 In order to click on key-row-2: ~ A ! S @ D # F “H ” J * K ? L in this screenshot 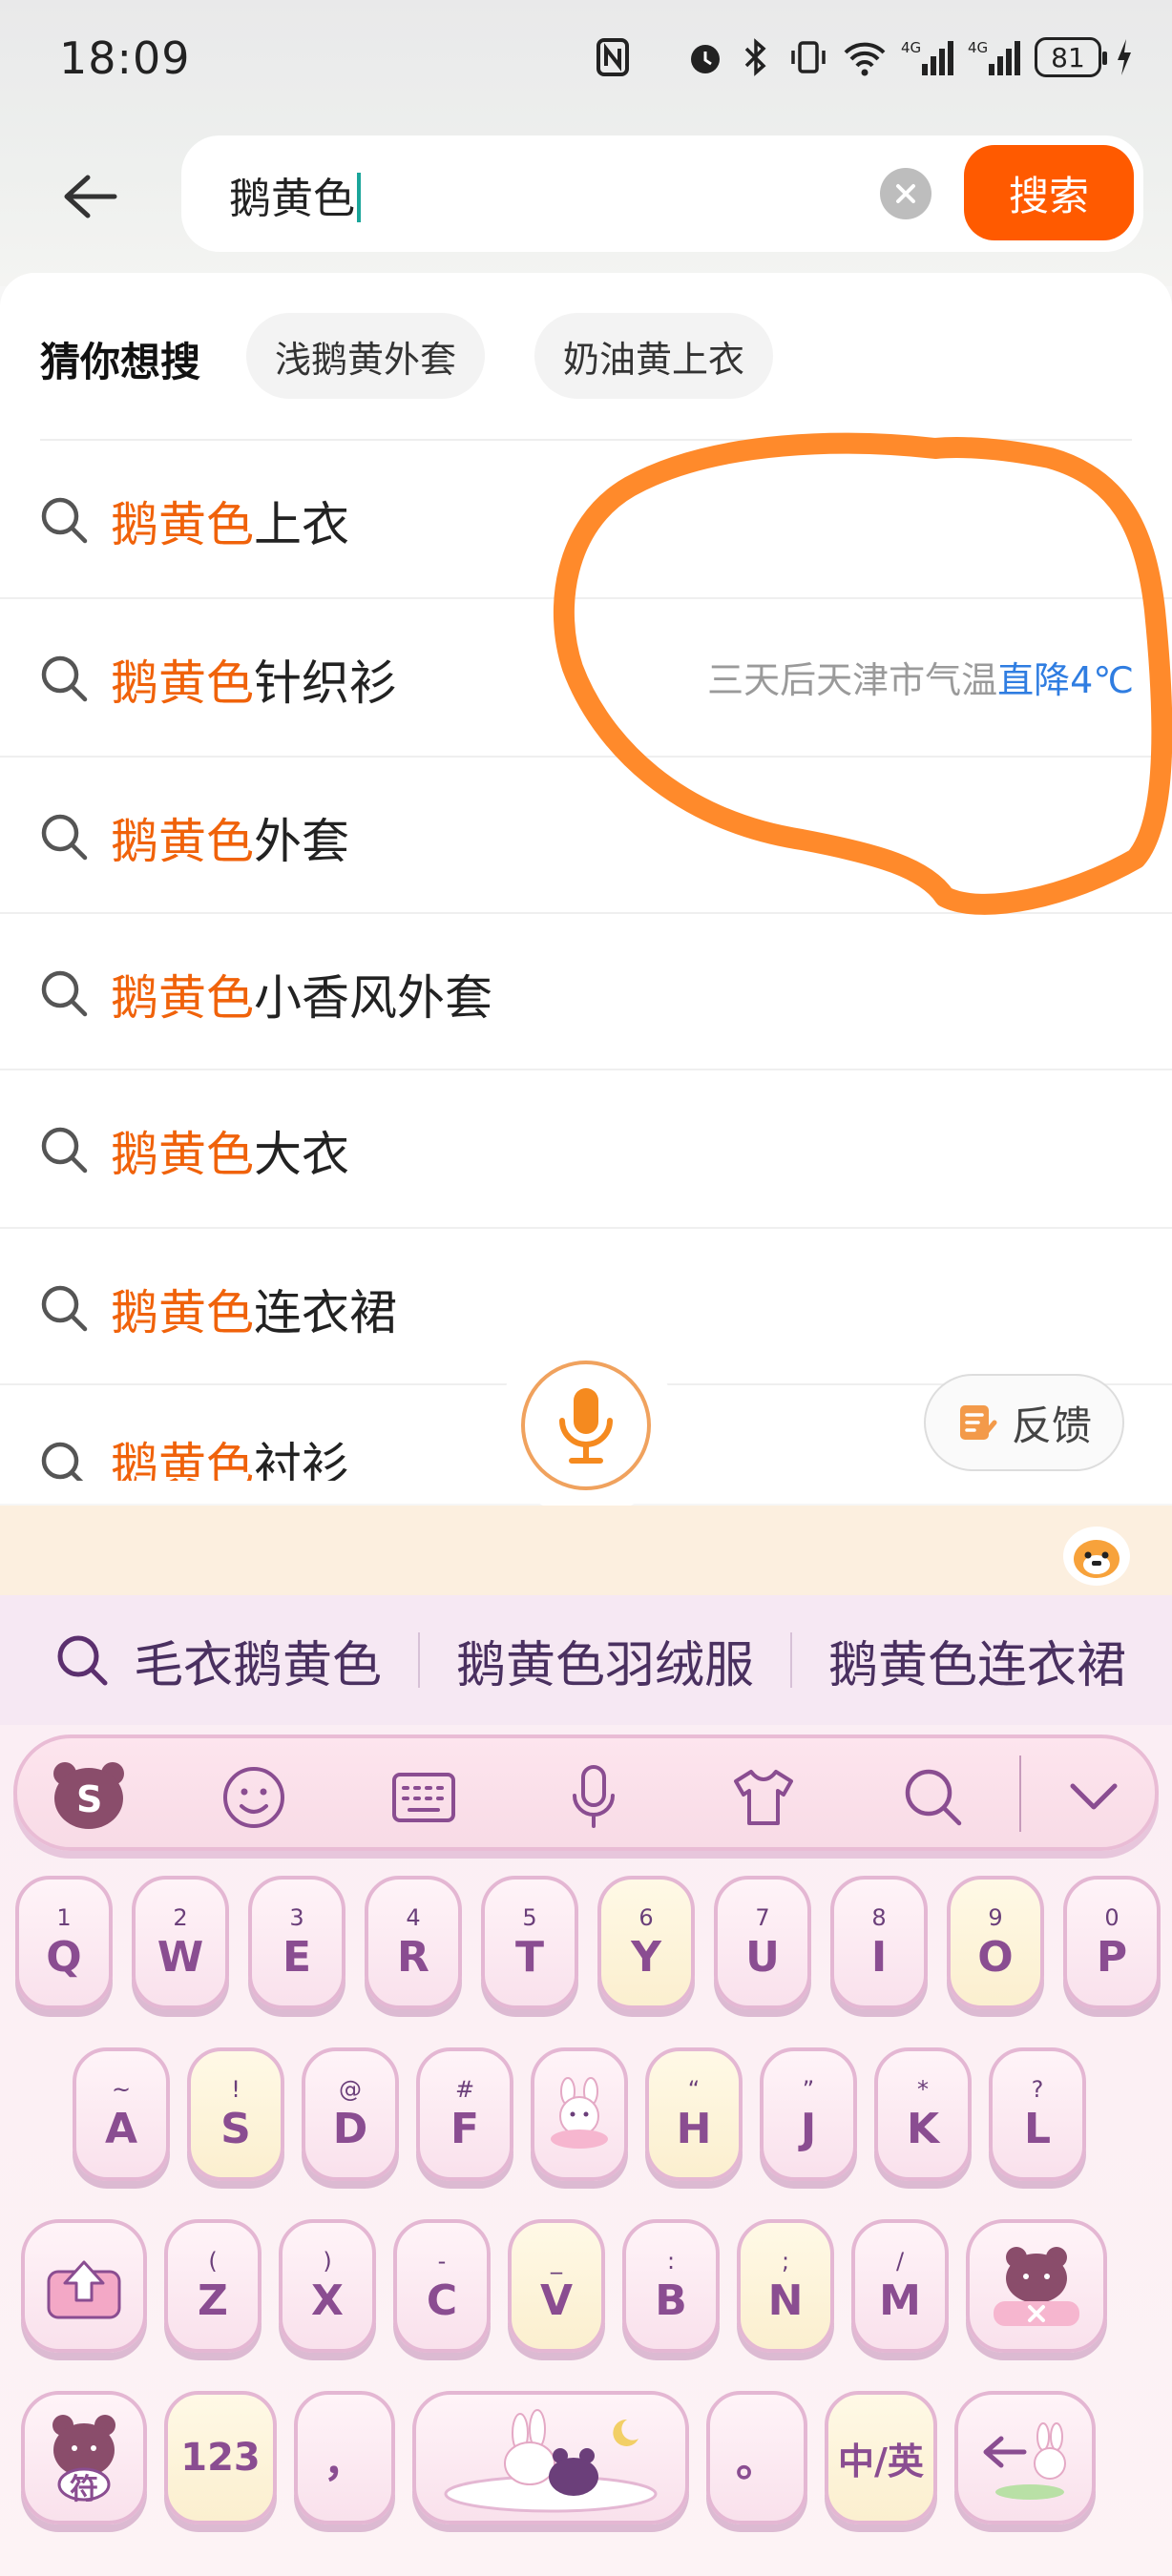, I will do `click(588, 2114)`.